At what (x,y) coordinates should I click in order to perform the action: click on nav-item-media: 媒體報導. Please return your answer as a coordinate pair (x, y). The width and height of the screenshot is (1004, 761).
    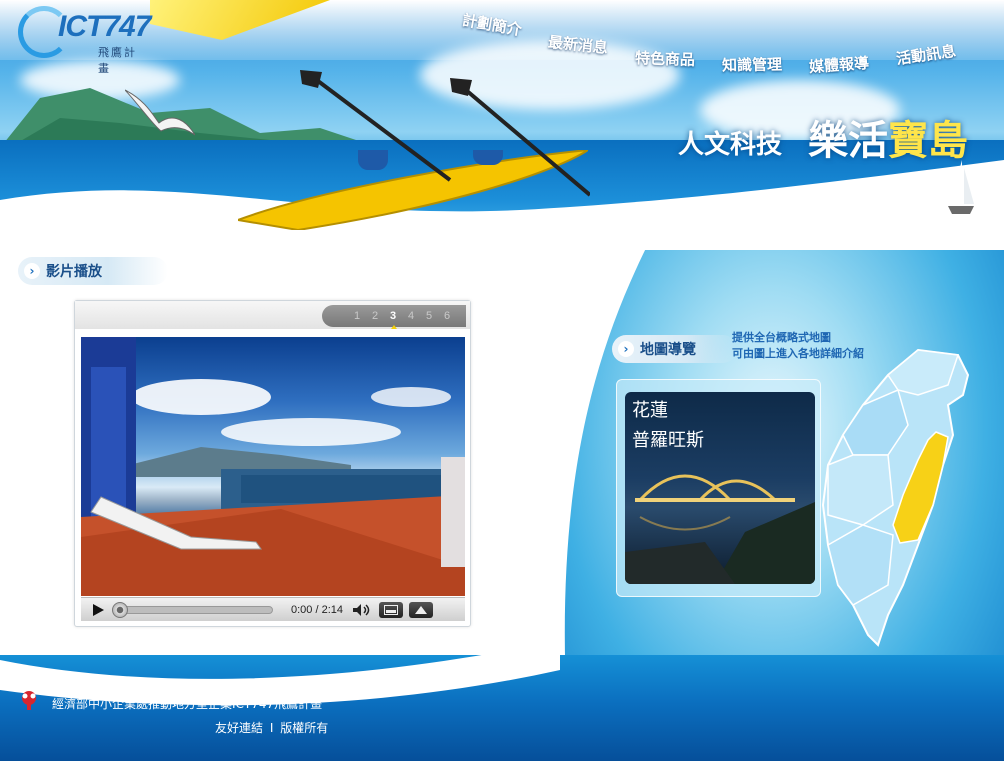
    Looking at the image, I should click on (838, 64).